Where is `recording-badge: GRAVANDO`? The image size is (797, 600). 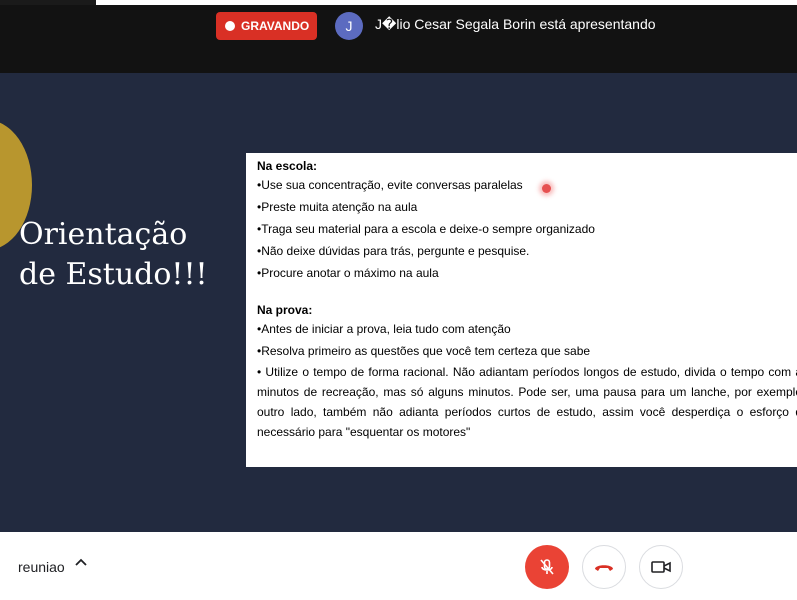
recording-badge: GRAVANDO is located at coordinates (266, 26).